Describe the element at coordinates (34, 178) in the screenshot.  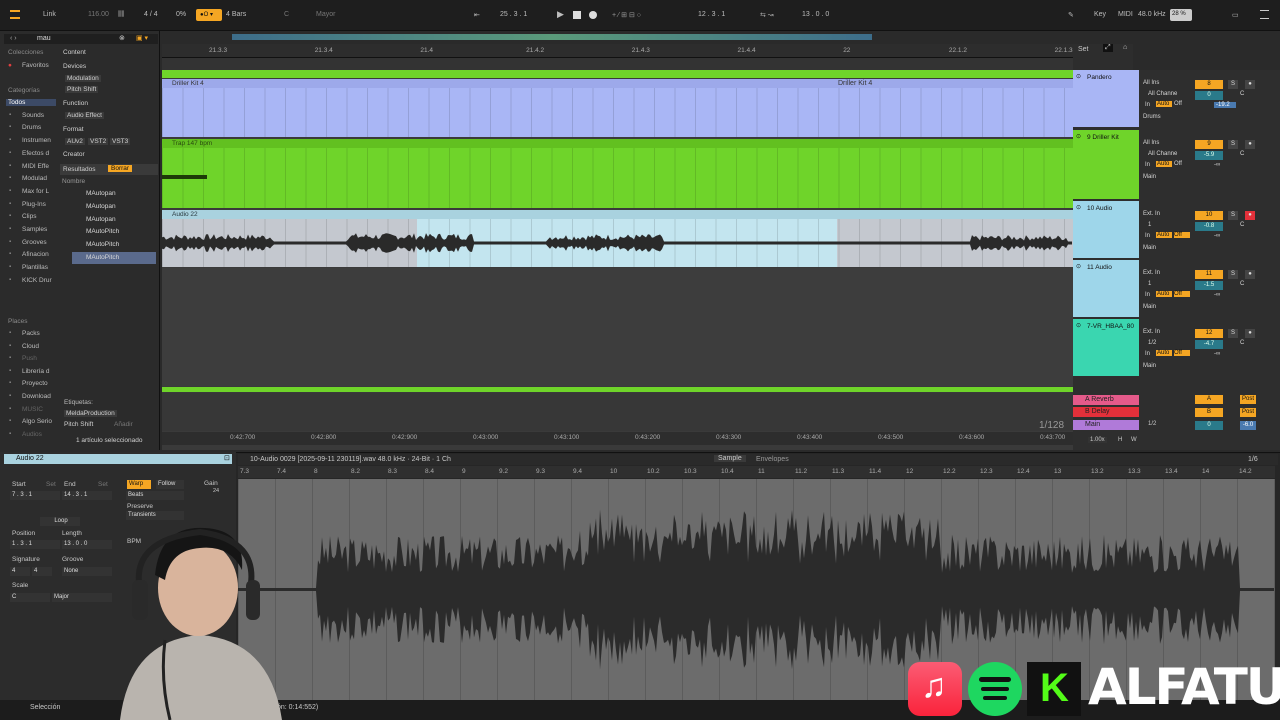
I see `category-item: Modulad` at that location.